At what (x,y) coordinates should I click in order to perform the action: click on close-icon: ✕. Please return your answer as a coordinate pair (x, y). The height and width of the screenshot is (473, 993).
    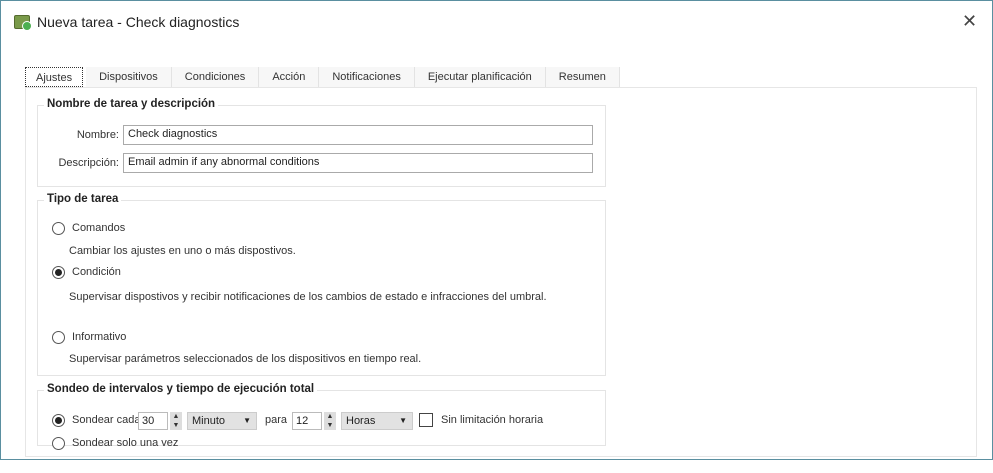
    Looking at the image, I should click on (969, 21).